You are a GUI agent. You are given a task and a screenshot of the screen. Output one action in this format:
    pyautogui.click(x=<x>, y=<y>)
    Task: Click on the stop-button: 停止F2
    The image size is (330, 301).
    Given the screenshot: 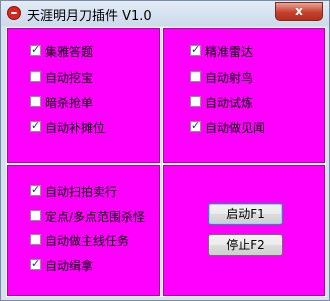 What is the action you would take?
    pyautogui.click(x=245, y=245)
    